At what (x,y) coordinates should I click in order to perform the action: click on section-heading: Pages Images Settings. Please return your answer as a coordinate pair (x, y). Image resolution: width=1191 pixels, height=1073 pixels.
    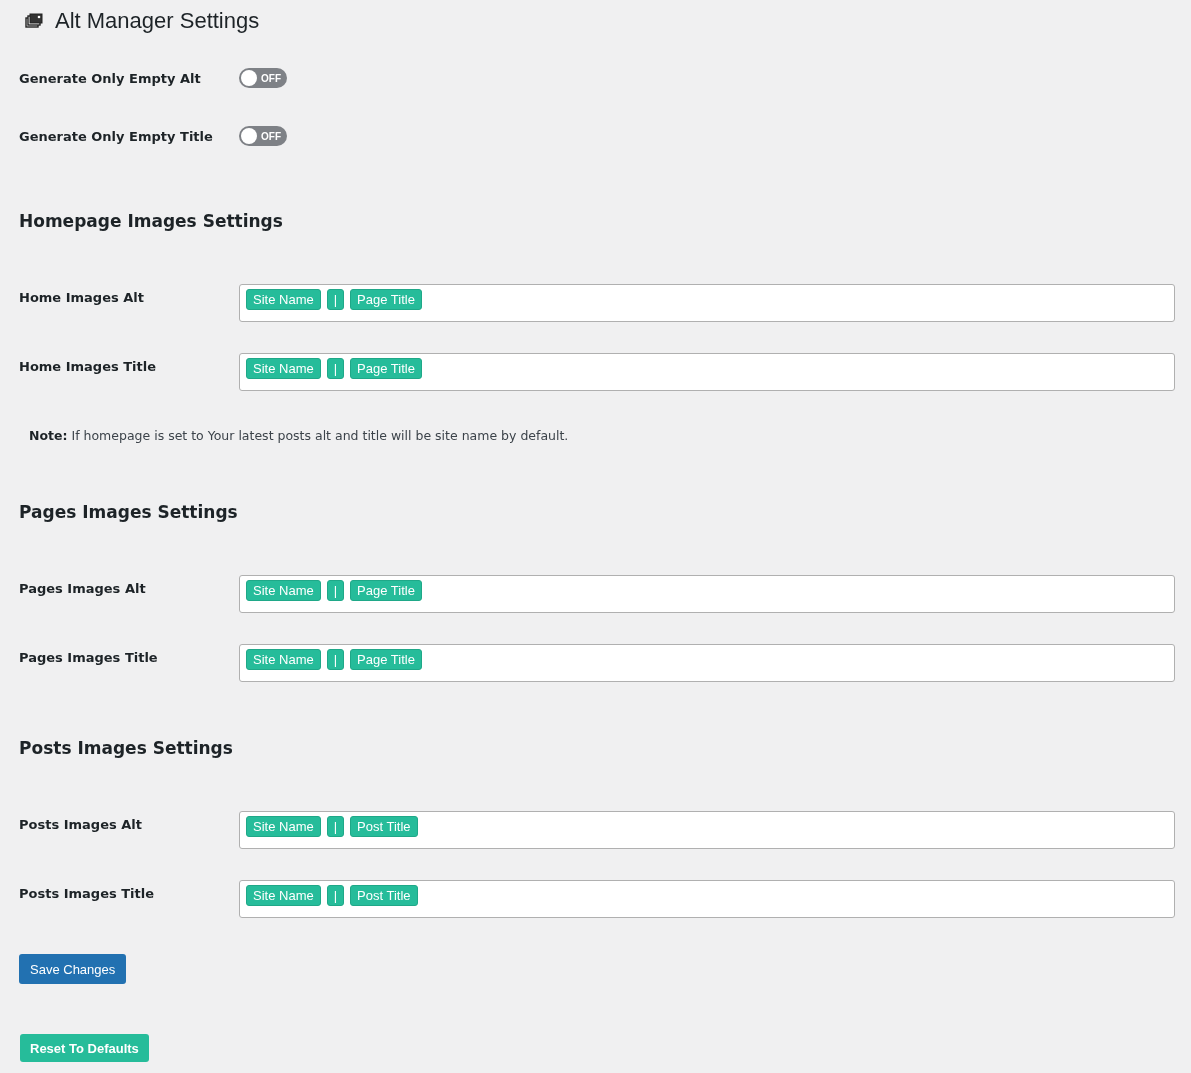
    Looking at the image, I should click on (129, 512).